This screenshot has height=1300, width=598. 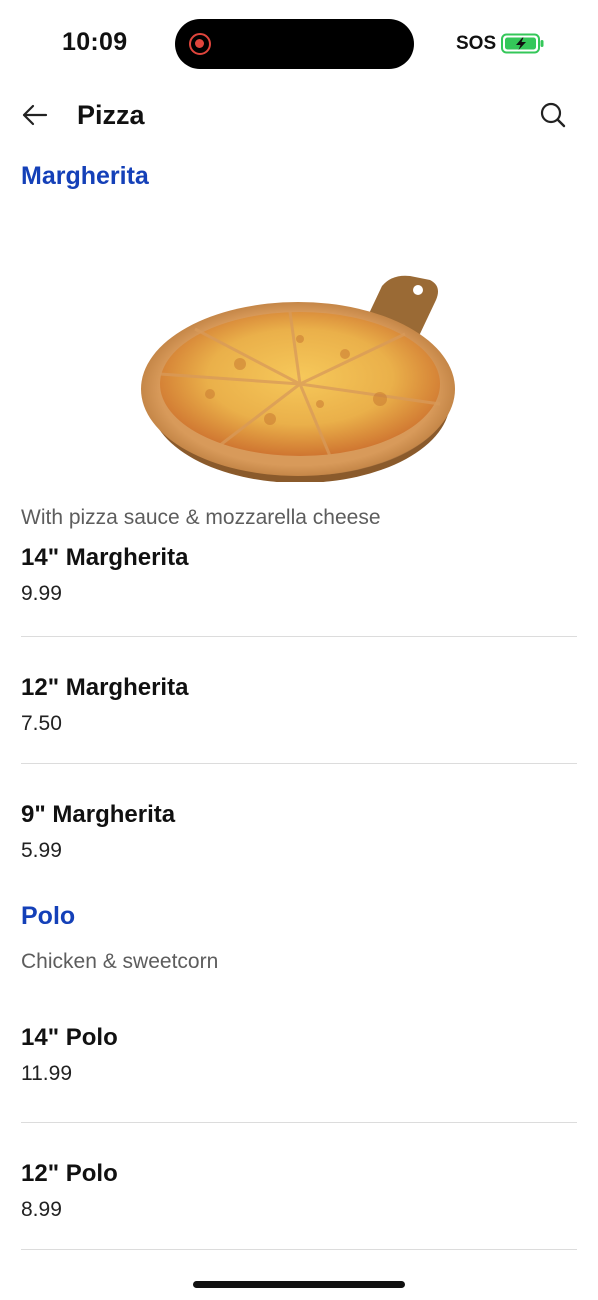 What do you see at coordinates (41, 850) in the screenshot?
I see `menu-item-price: 5.99` at bounding box center [41, 850].